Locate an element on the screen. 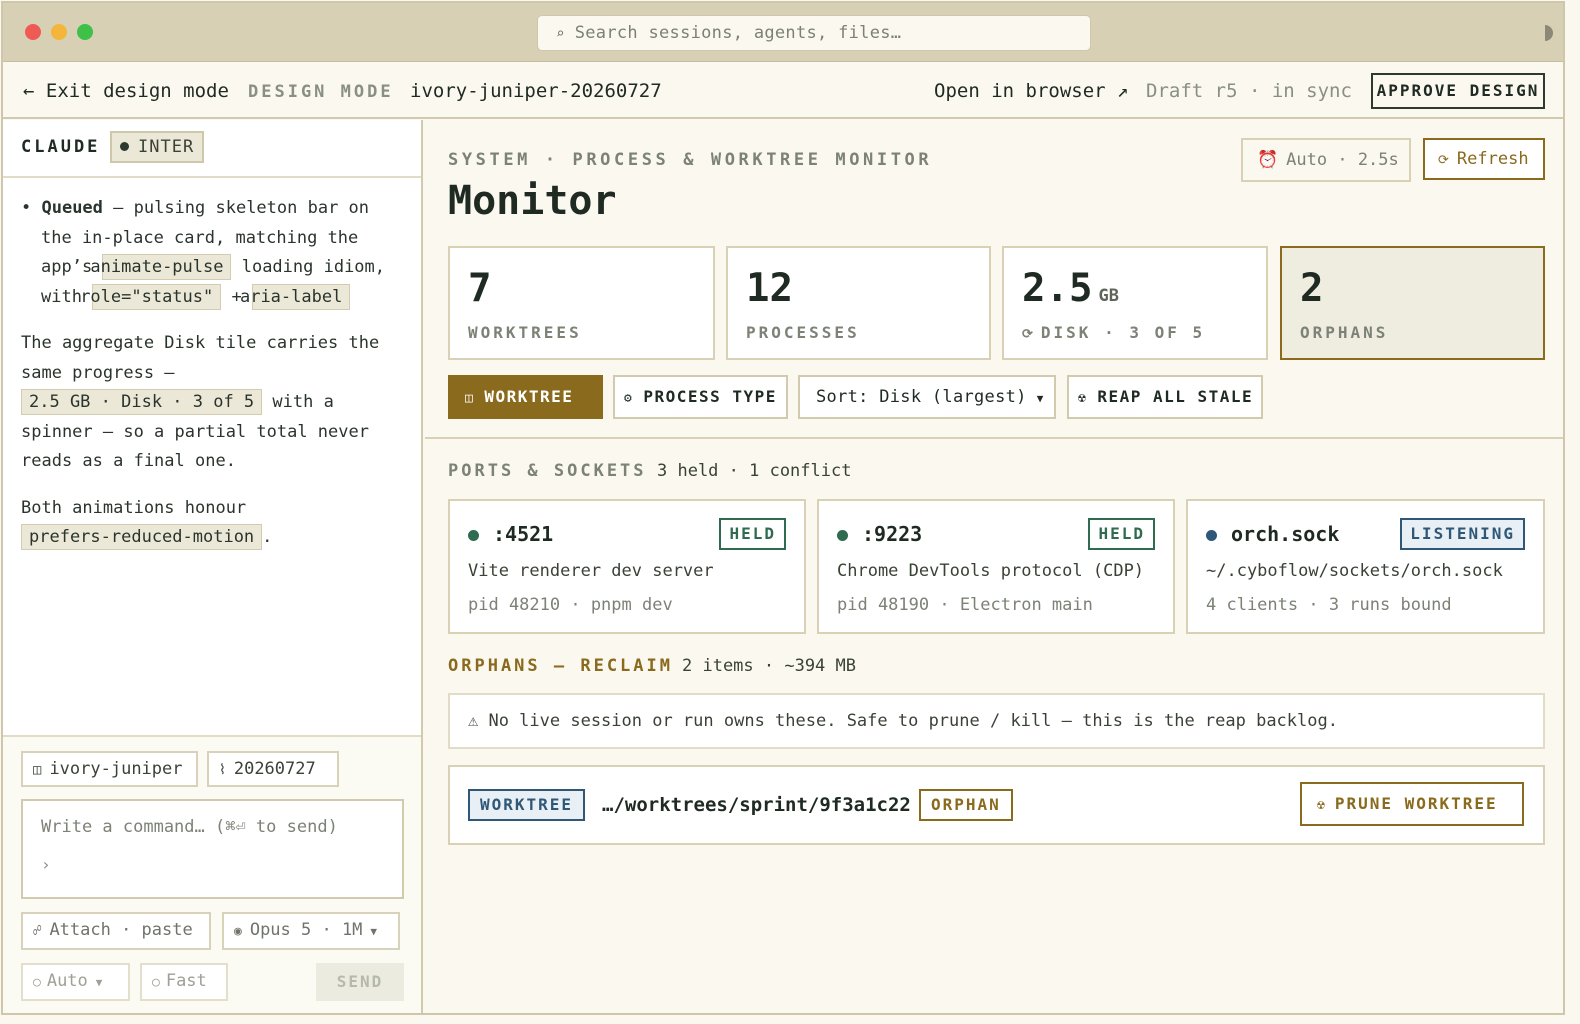  code-snippet: role="status" is located at coordinates (151, 296).